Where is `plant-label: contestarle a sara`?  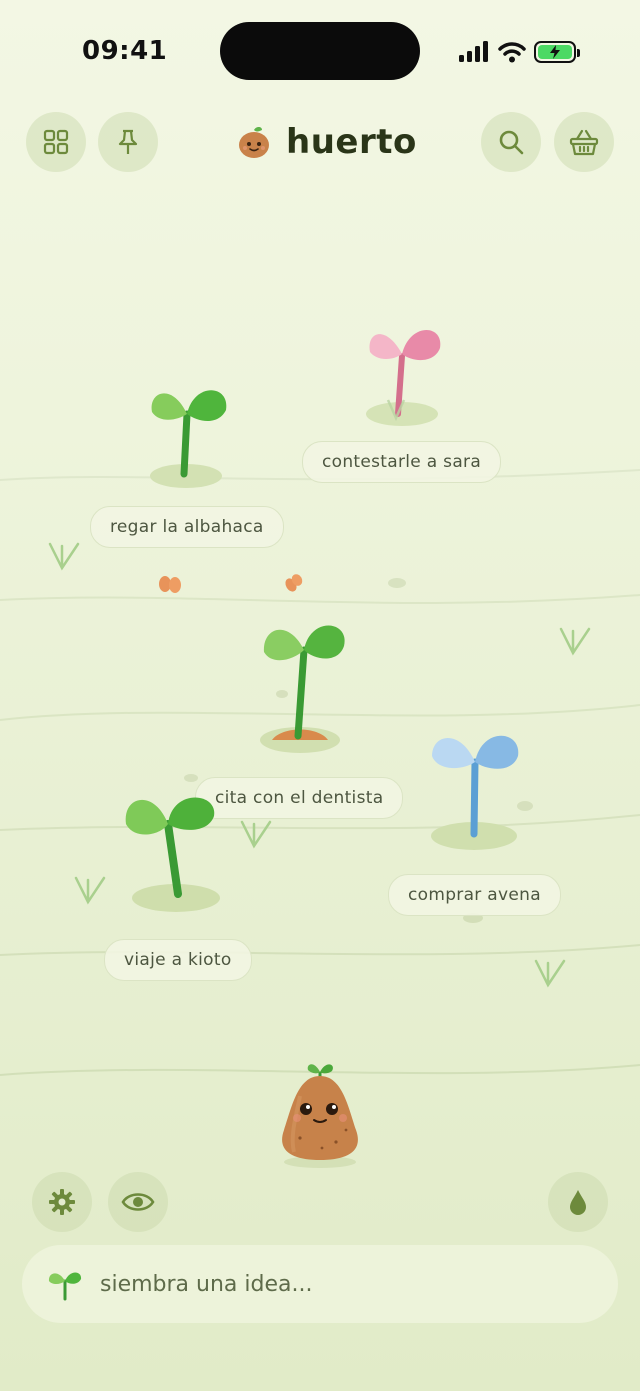 plant-label: contestarle a sara is located at coordinates (402, 462).